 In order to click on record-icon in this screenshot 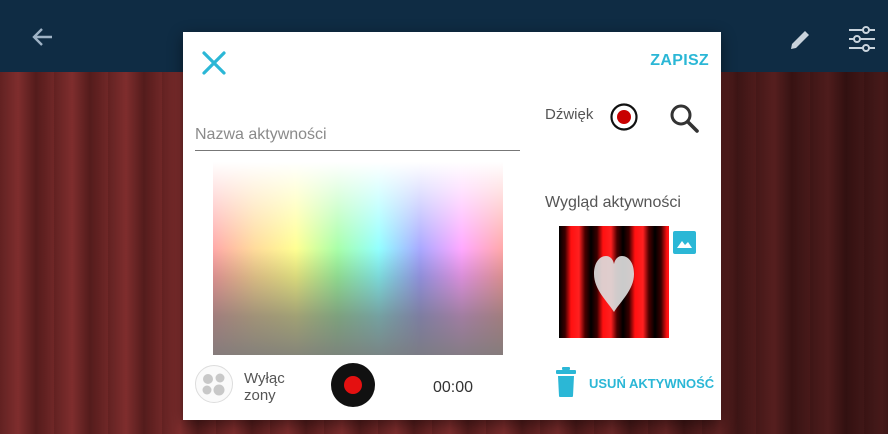, I will do `click(353, 385)`.